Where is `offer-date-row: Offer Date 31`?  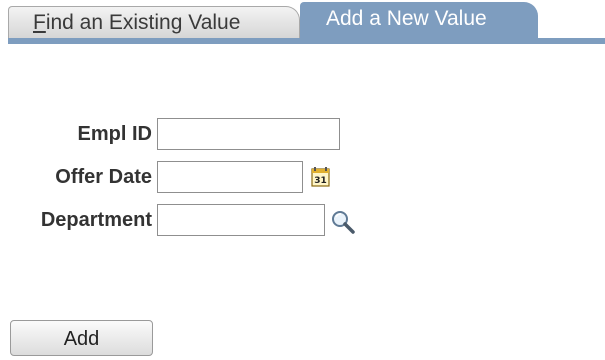 offer-date-row: Offer Date 31 is located at coordinates (302, 177).